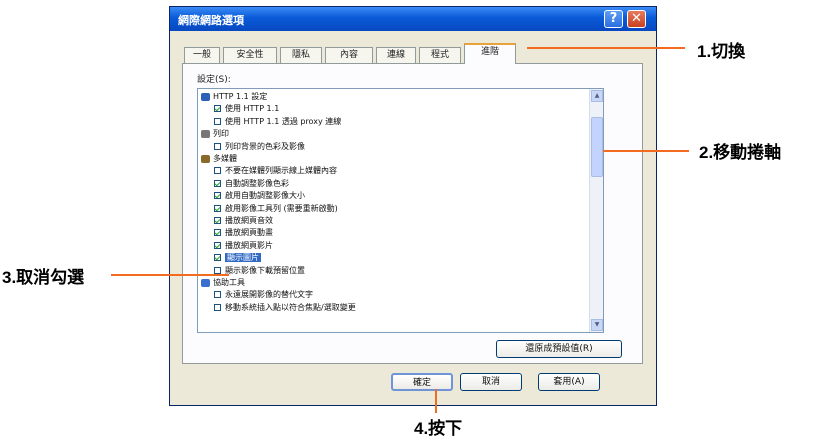 The image size is (827, 442). I want to click on settings-option: 不要在媒體列顯示線上媒體內容, so click(275, 171).